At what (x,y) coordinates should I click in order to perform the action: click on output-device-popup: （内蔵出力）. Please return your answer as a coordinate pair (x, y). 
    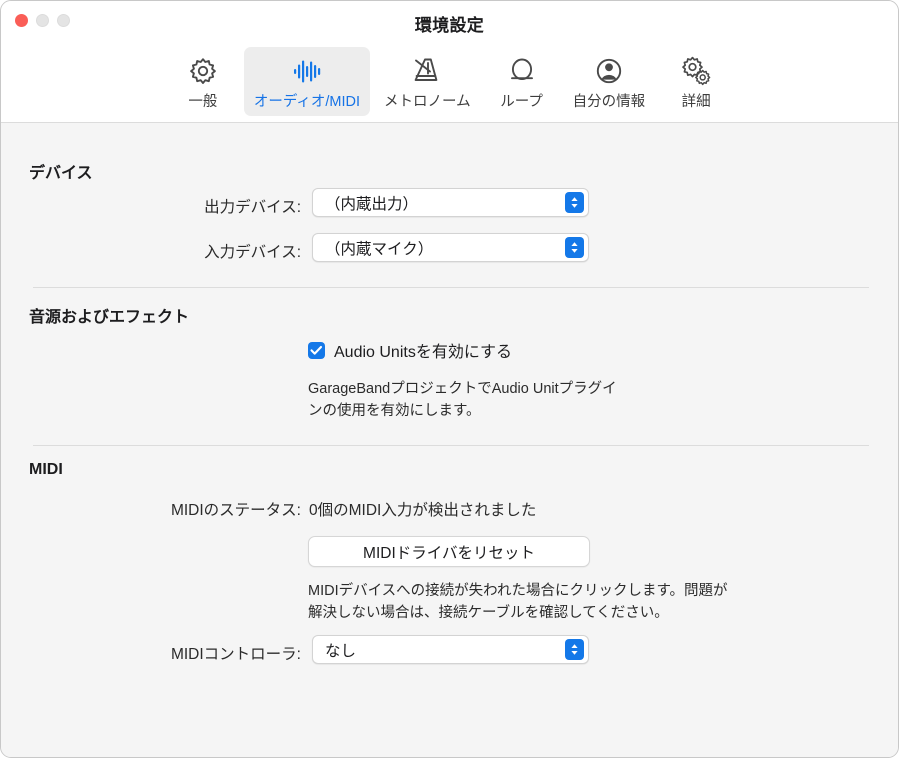
    Looking at the image, I should click on (450, 202).